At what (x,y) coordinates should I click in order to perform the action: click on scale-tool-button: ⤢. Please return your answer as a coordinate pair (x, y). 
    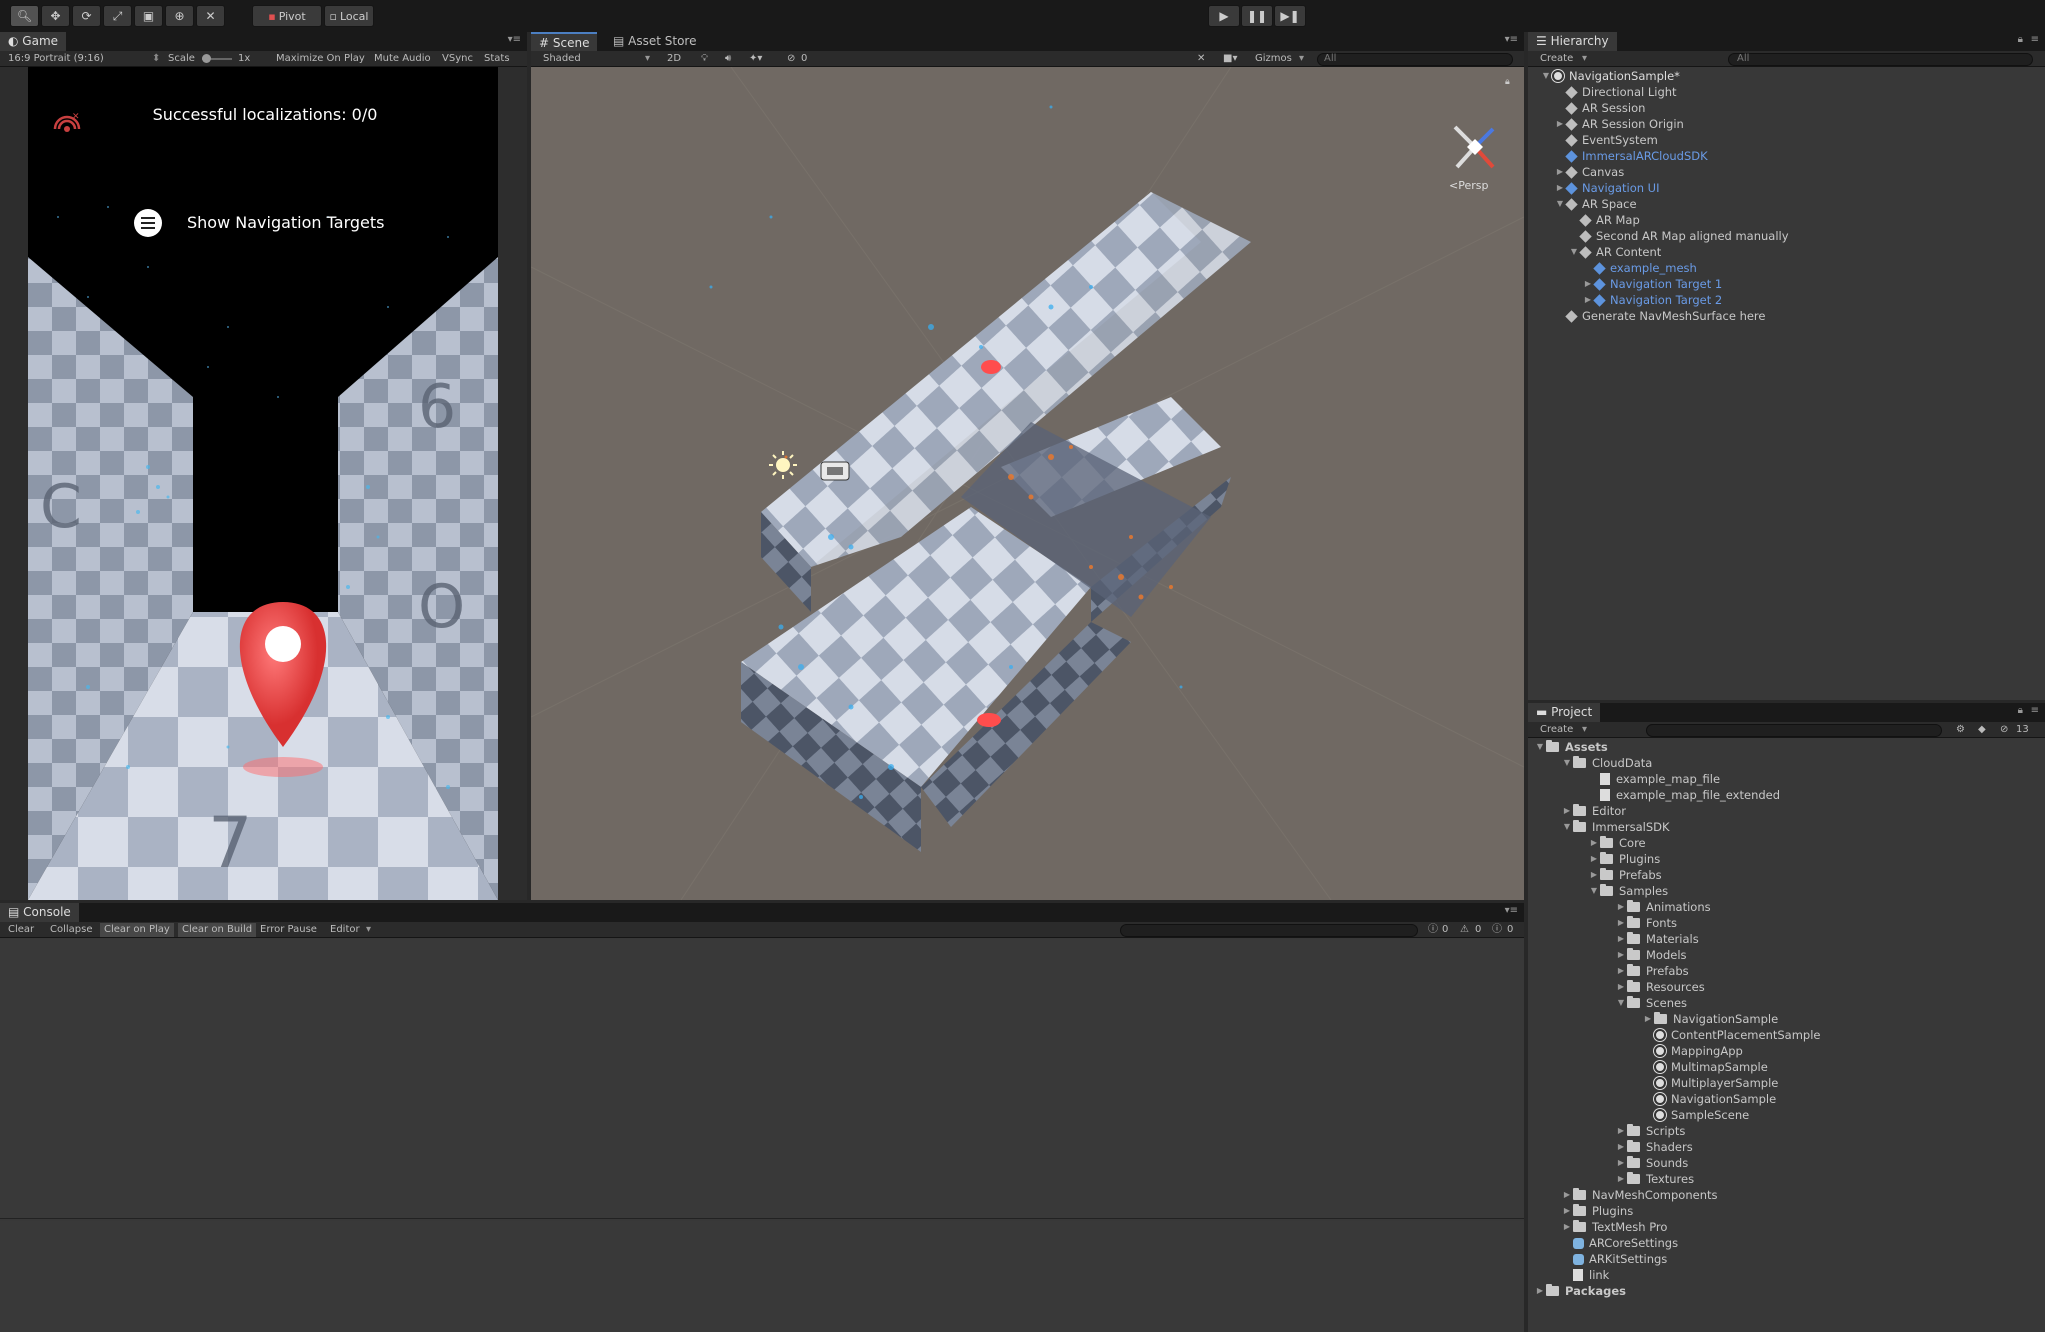
    Looking at the image, I should click on (117, 16).